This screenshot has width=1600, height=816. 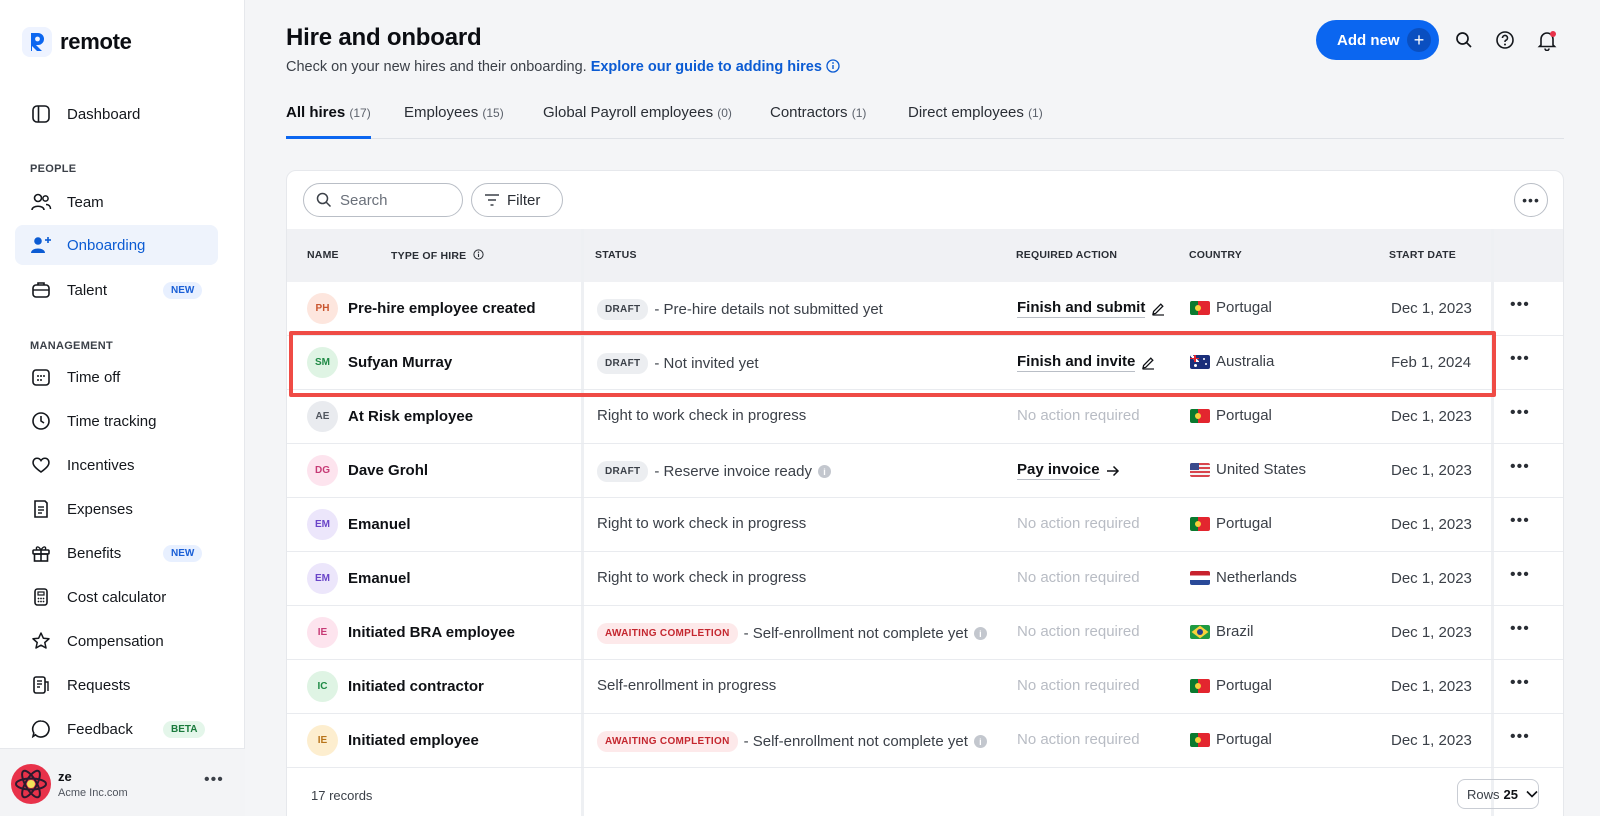 I want to click on tab-all-hires: All hires (17), so click(x=328, y=121).